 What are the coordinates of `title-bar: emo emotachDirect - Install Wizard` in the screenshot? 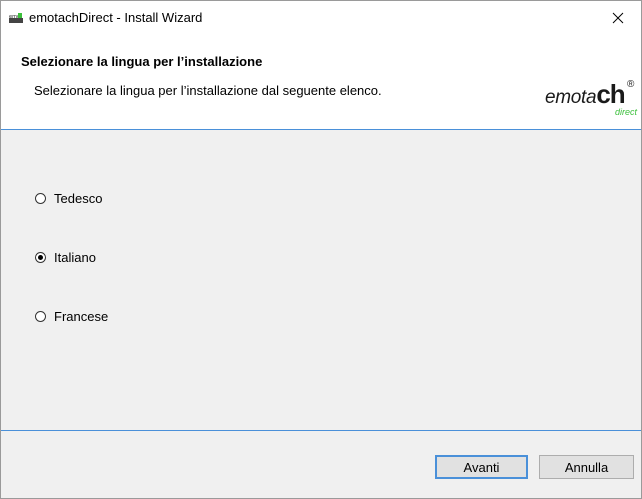 It's located at (321, 18).